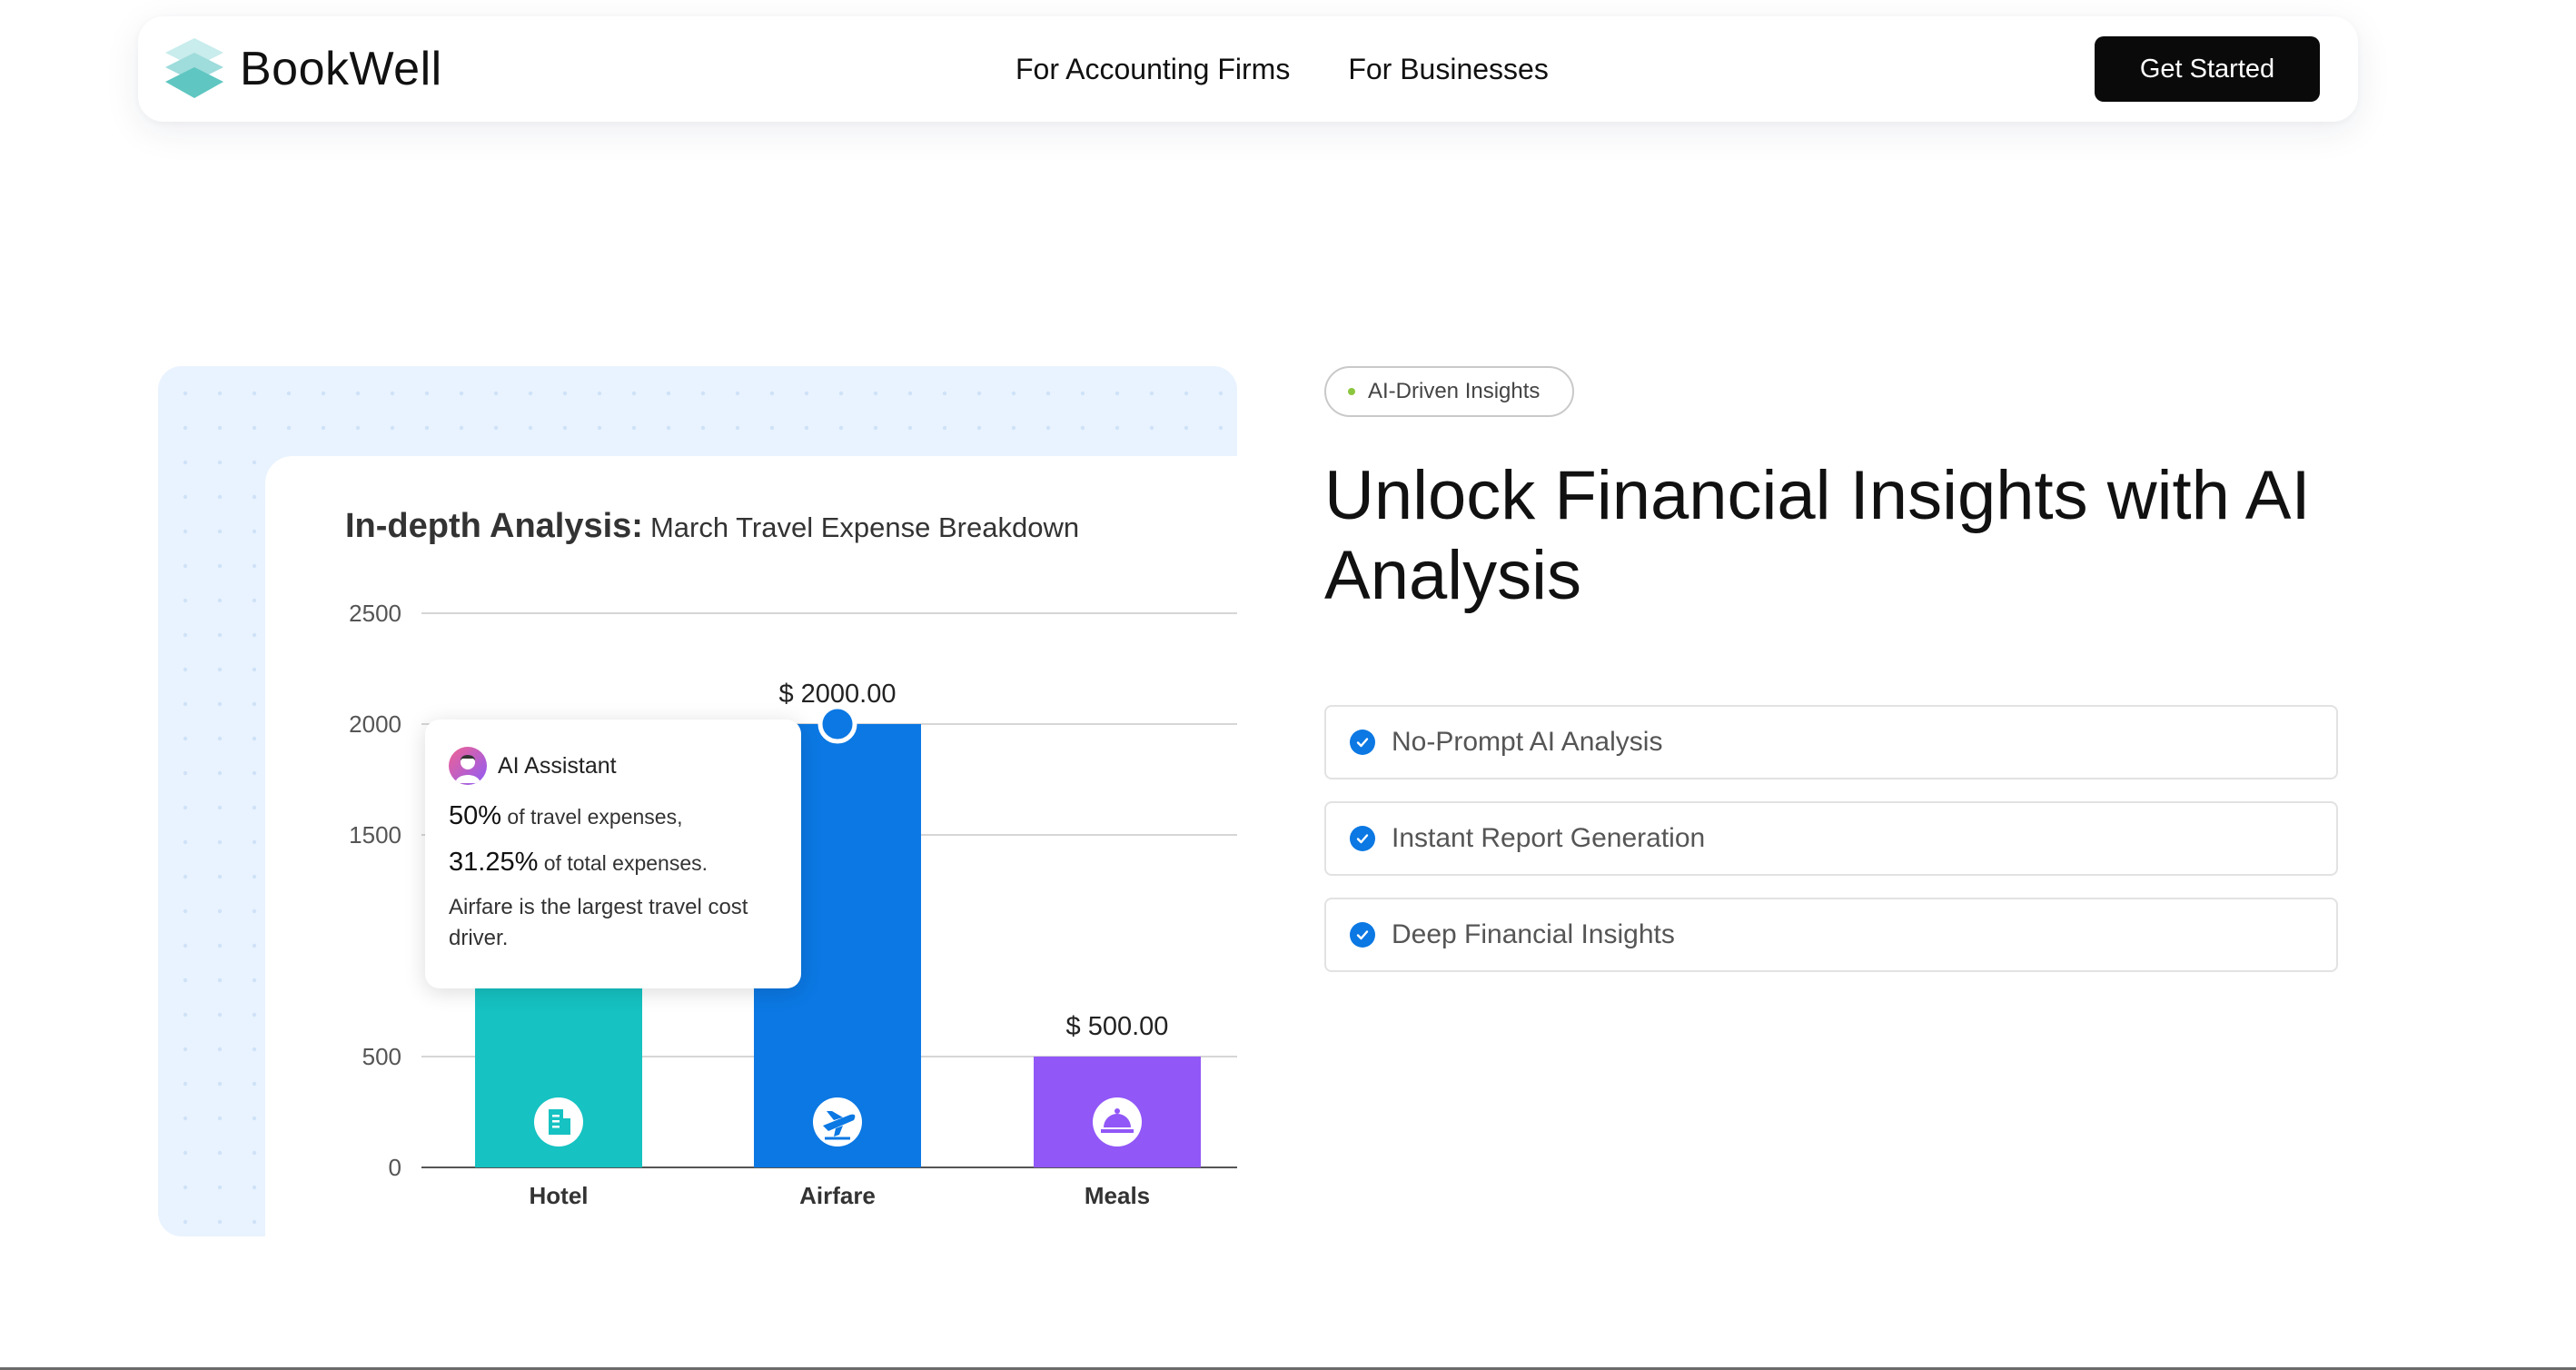  What do you see at coordinates (1454, 391) in the screenshot?
I see `badge-label: AI-Driven Insights` at bounding box center [1454, 391].